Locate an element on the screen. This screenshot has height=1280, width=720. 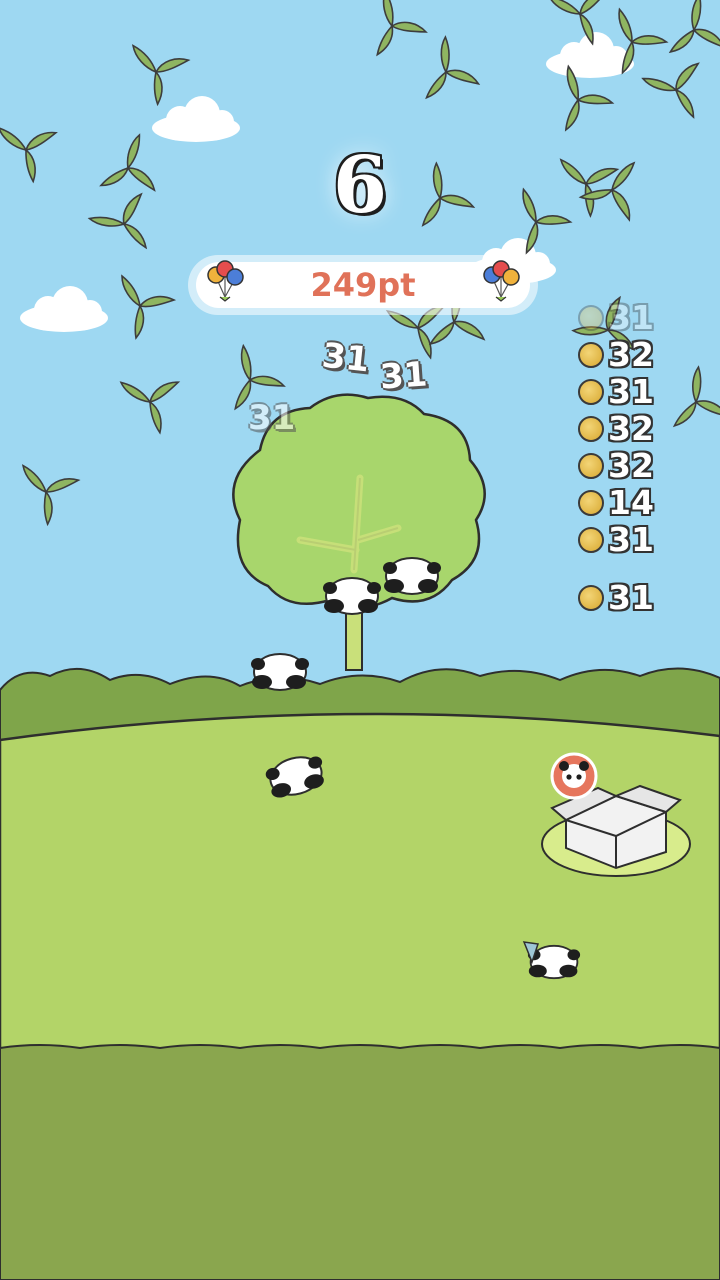
score-bar: 249pt is located at coordinates (363, 285).